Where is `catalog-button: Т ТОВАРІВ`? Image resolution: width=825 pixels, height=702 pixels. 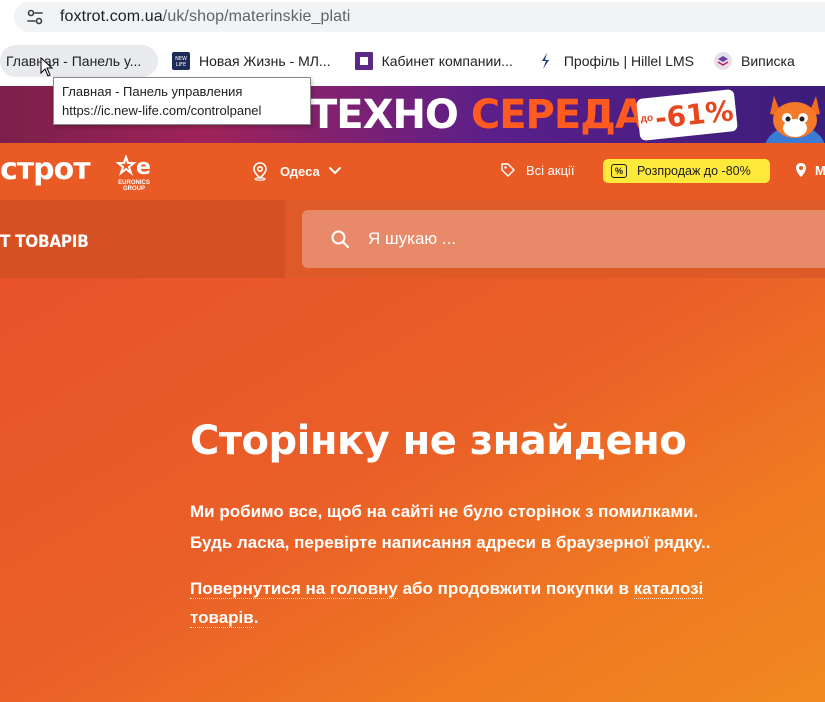
catalog-button: Т ТОВАРІВ is located at coordinates (142, 239).